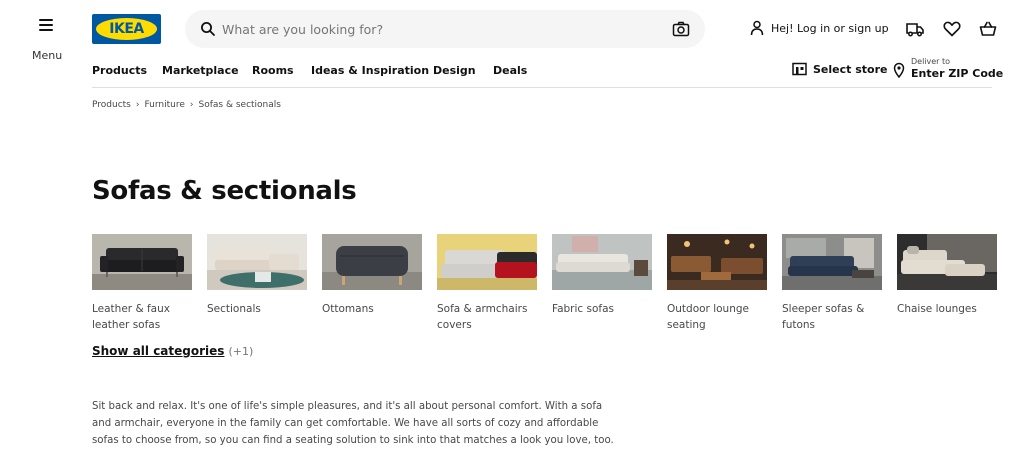 The height and width of the screenshot is (468, 1024). Describe the element at coordinates (542, 87) in the screenshot. I see `header-divider` at that location.